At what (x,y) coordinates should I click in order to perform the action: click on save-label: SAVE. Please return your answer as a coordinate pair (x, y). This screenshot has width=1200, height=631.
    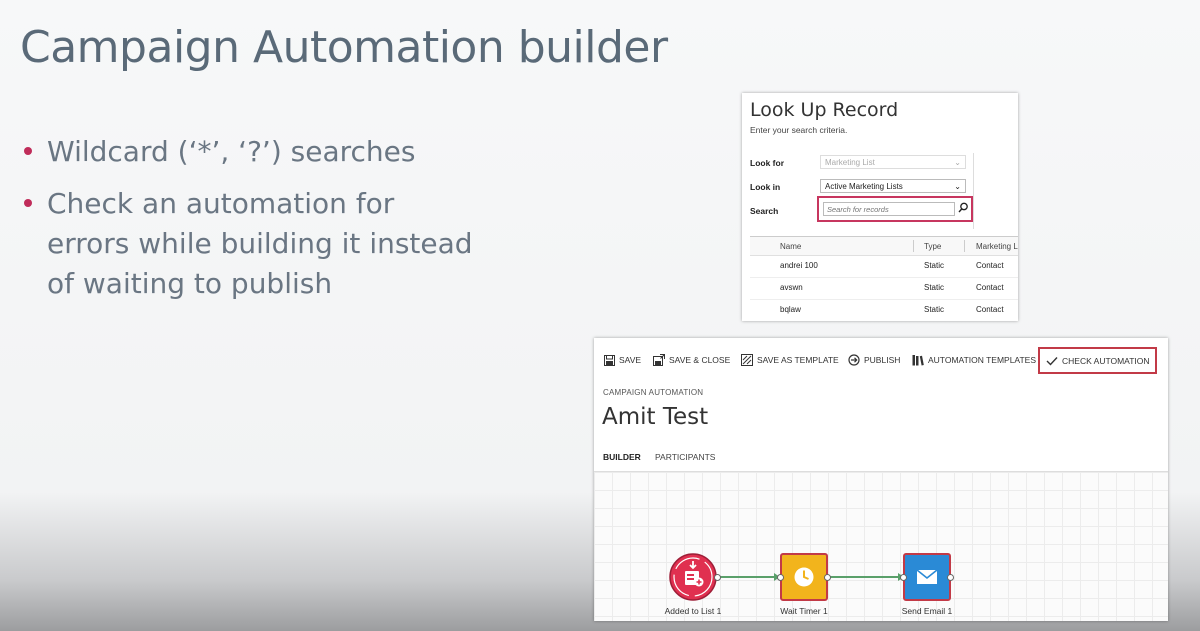
    Looking at the image, I should click on (630, 360).